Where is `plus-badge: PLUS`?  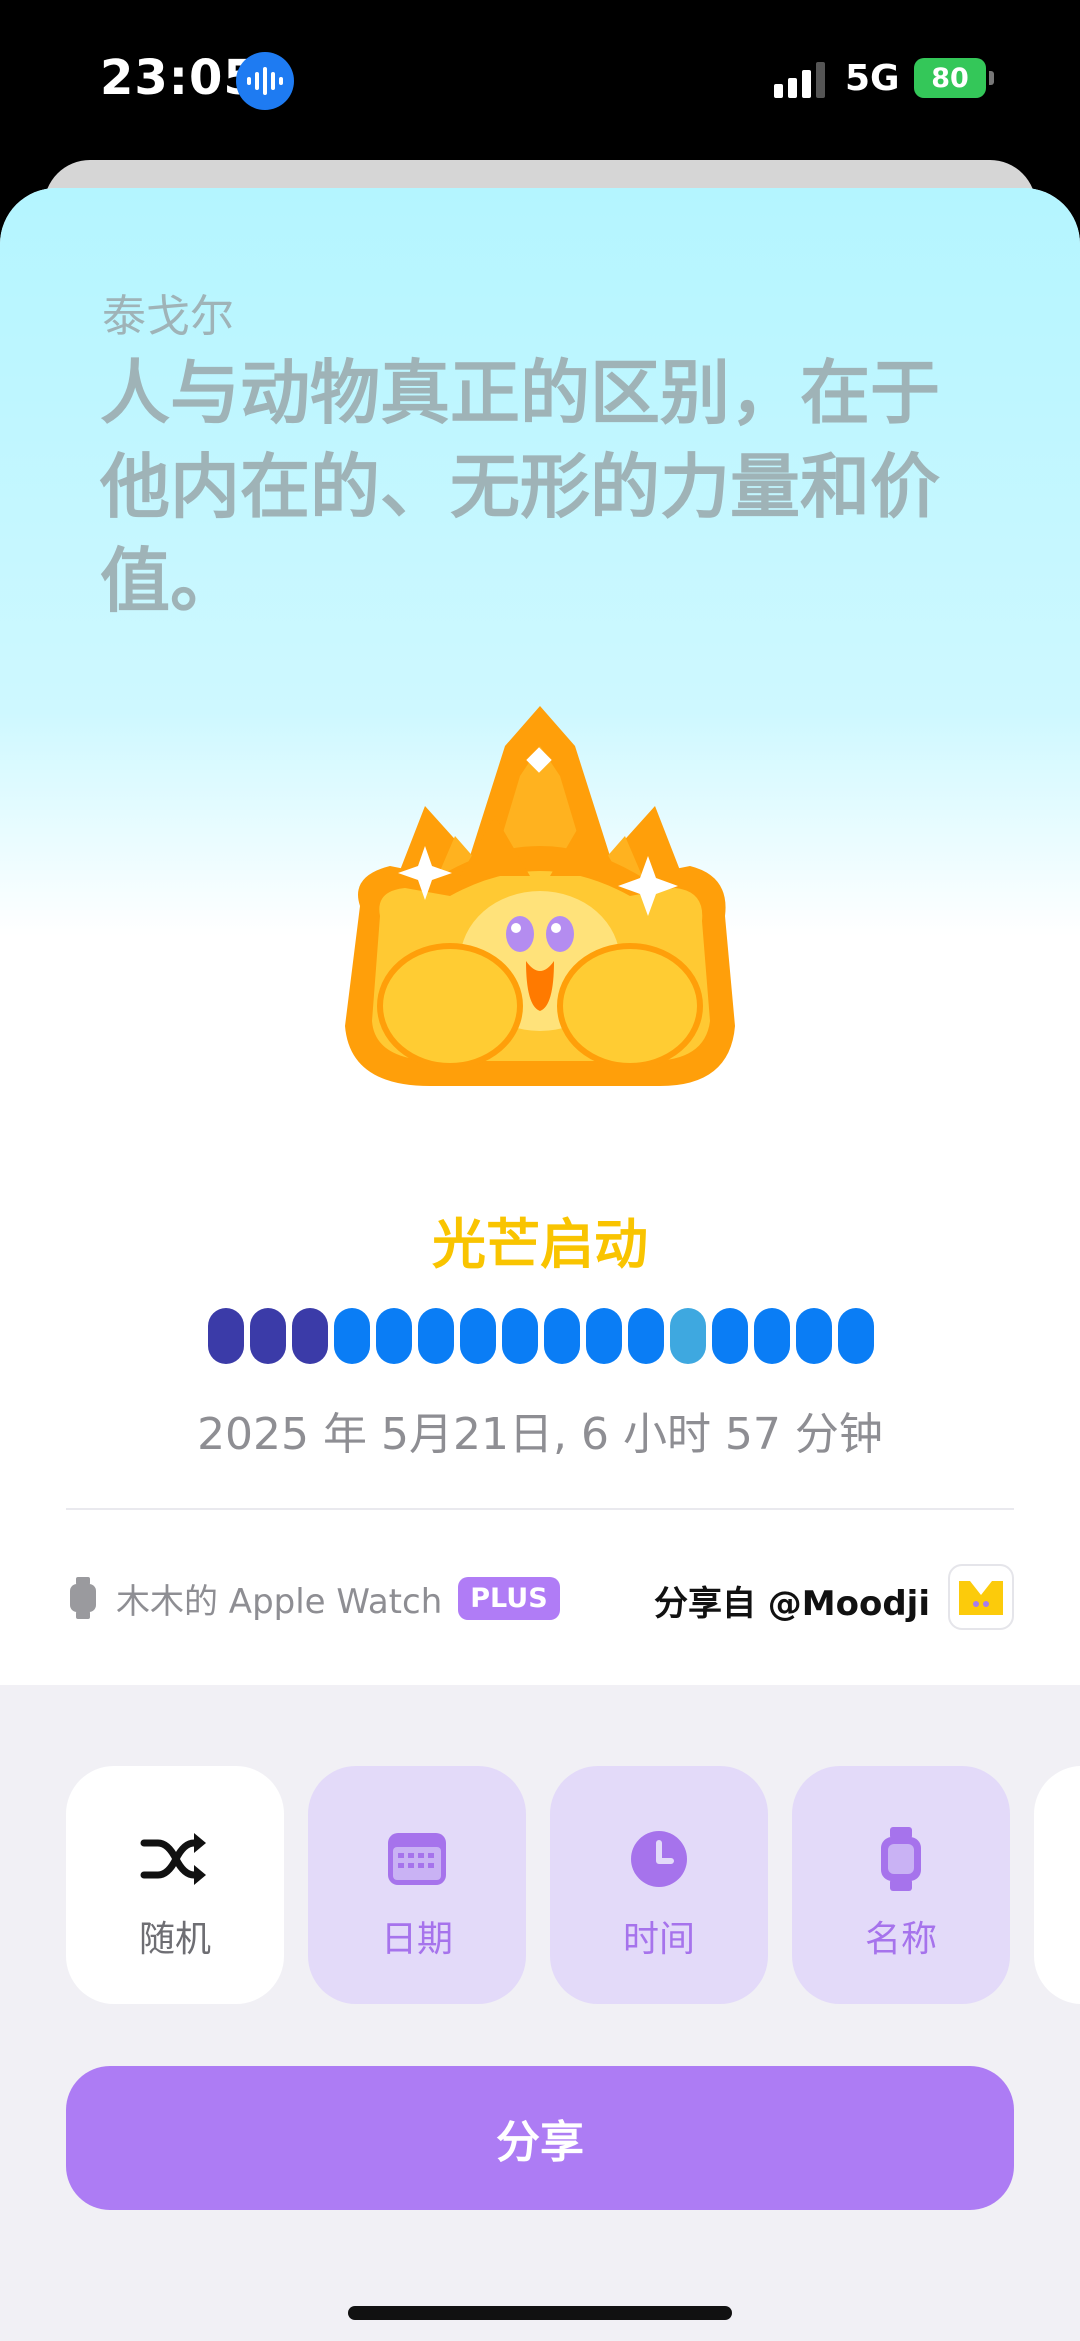
plus-badge: PLUS is located at coordinates (509, 1598).